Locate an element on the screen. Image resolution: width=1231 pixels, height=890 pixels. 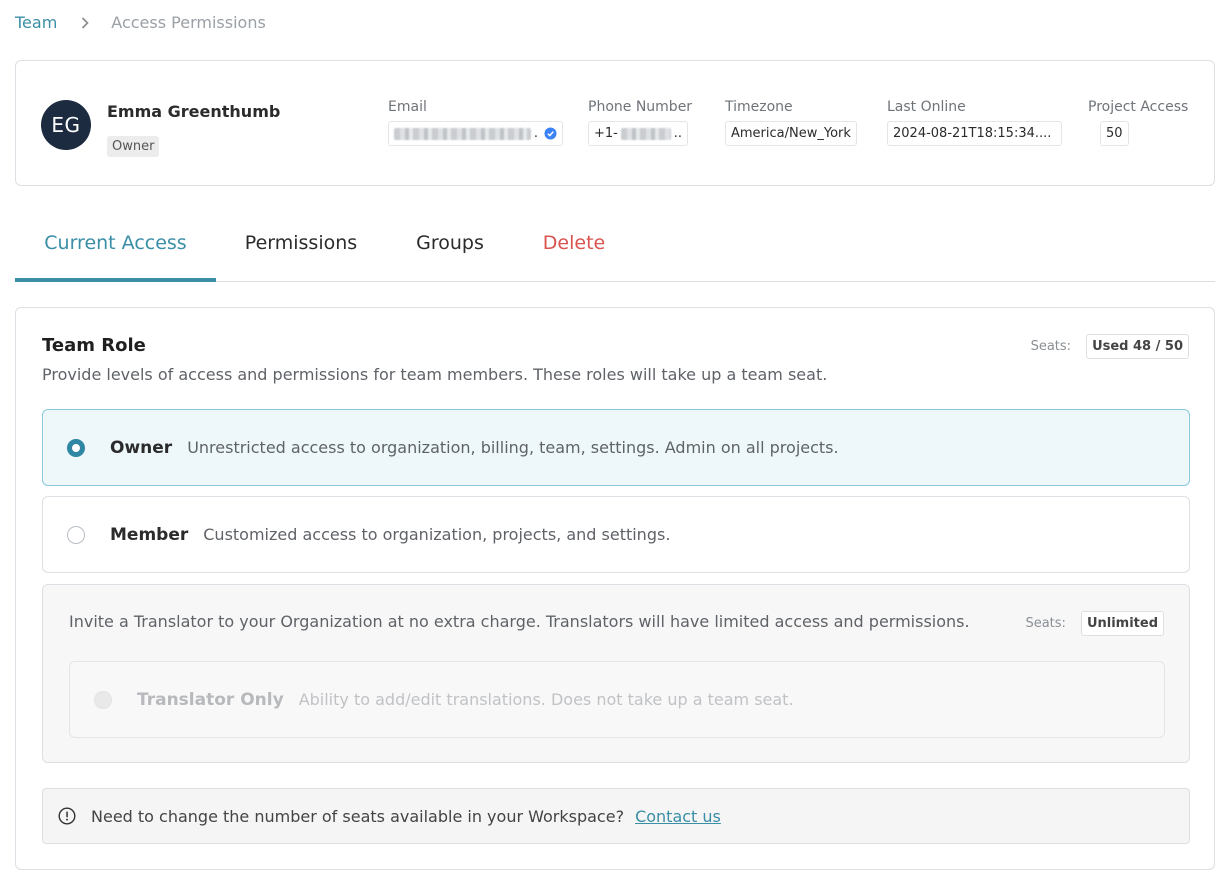
breadcrumb: Team Access Permissions is located at coordinates (140, 22).